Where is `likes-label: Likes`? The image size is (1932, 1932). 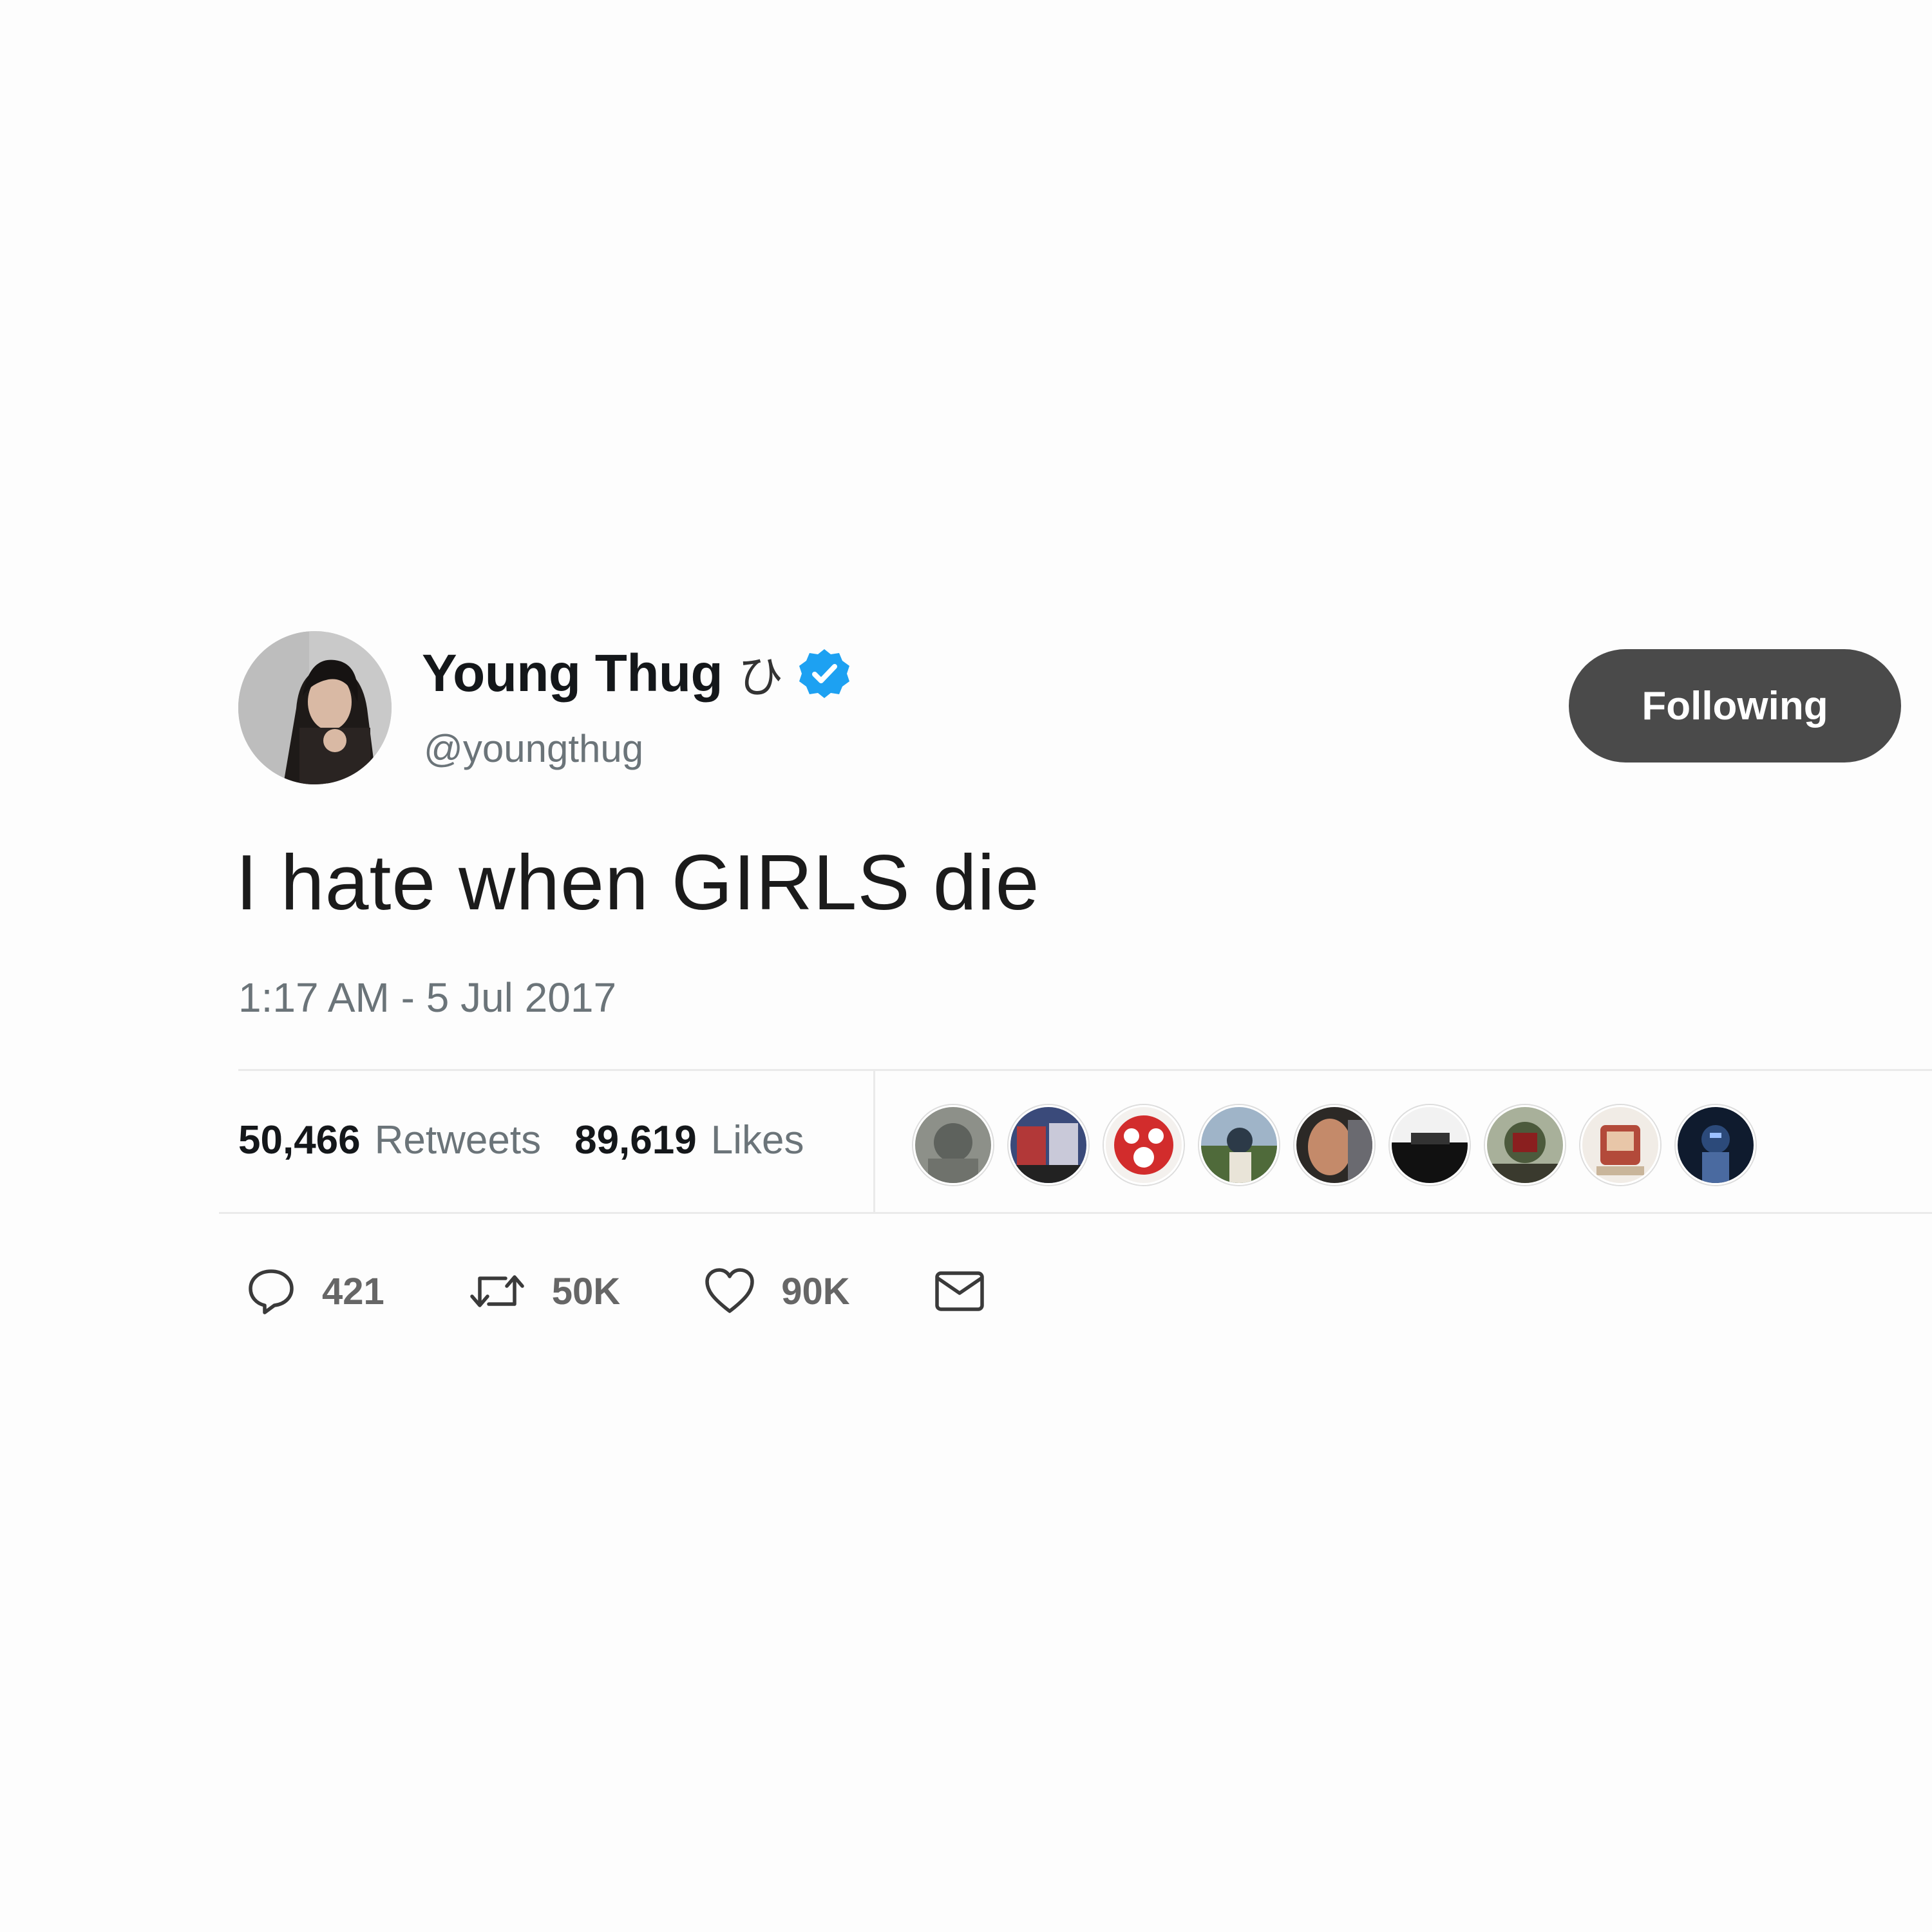 likes-label: Likes is located at coordinates (757, 1140).